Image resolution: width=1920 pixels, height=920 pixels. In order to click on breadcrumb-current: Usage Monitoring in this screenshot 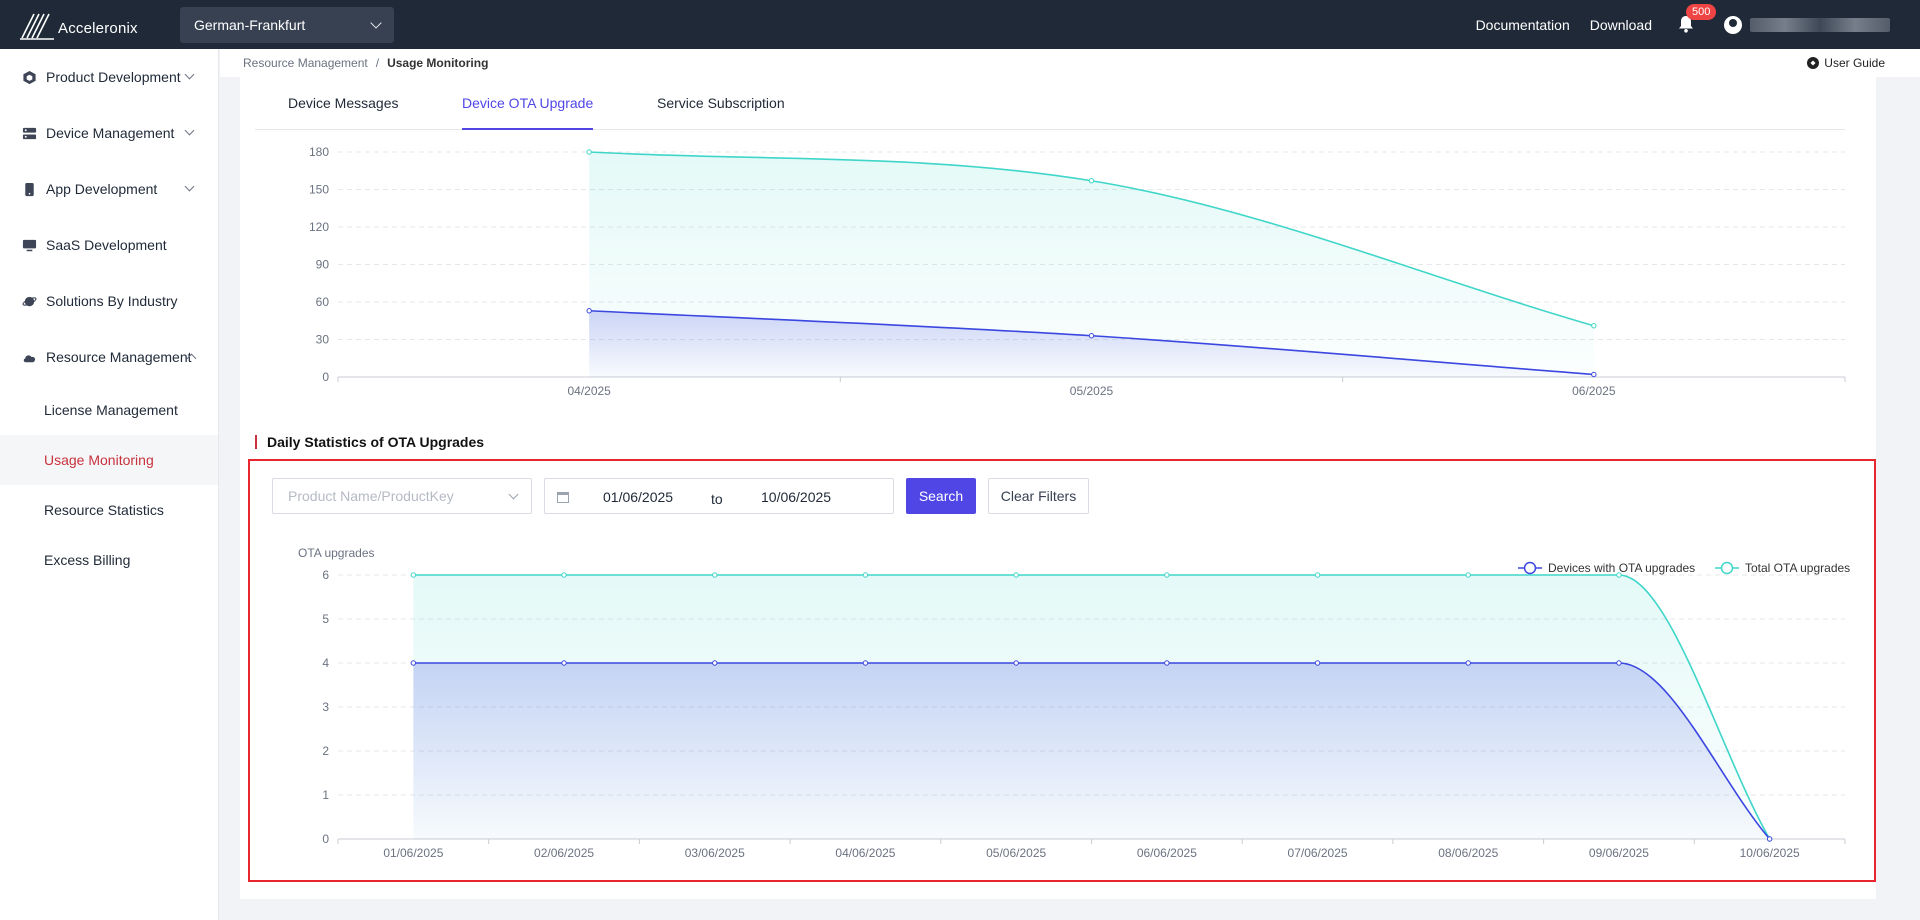, I will do `click(438, 63)`.